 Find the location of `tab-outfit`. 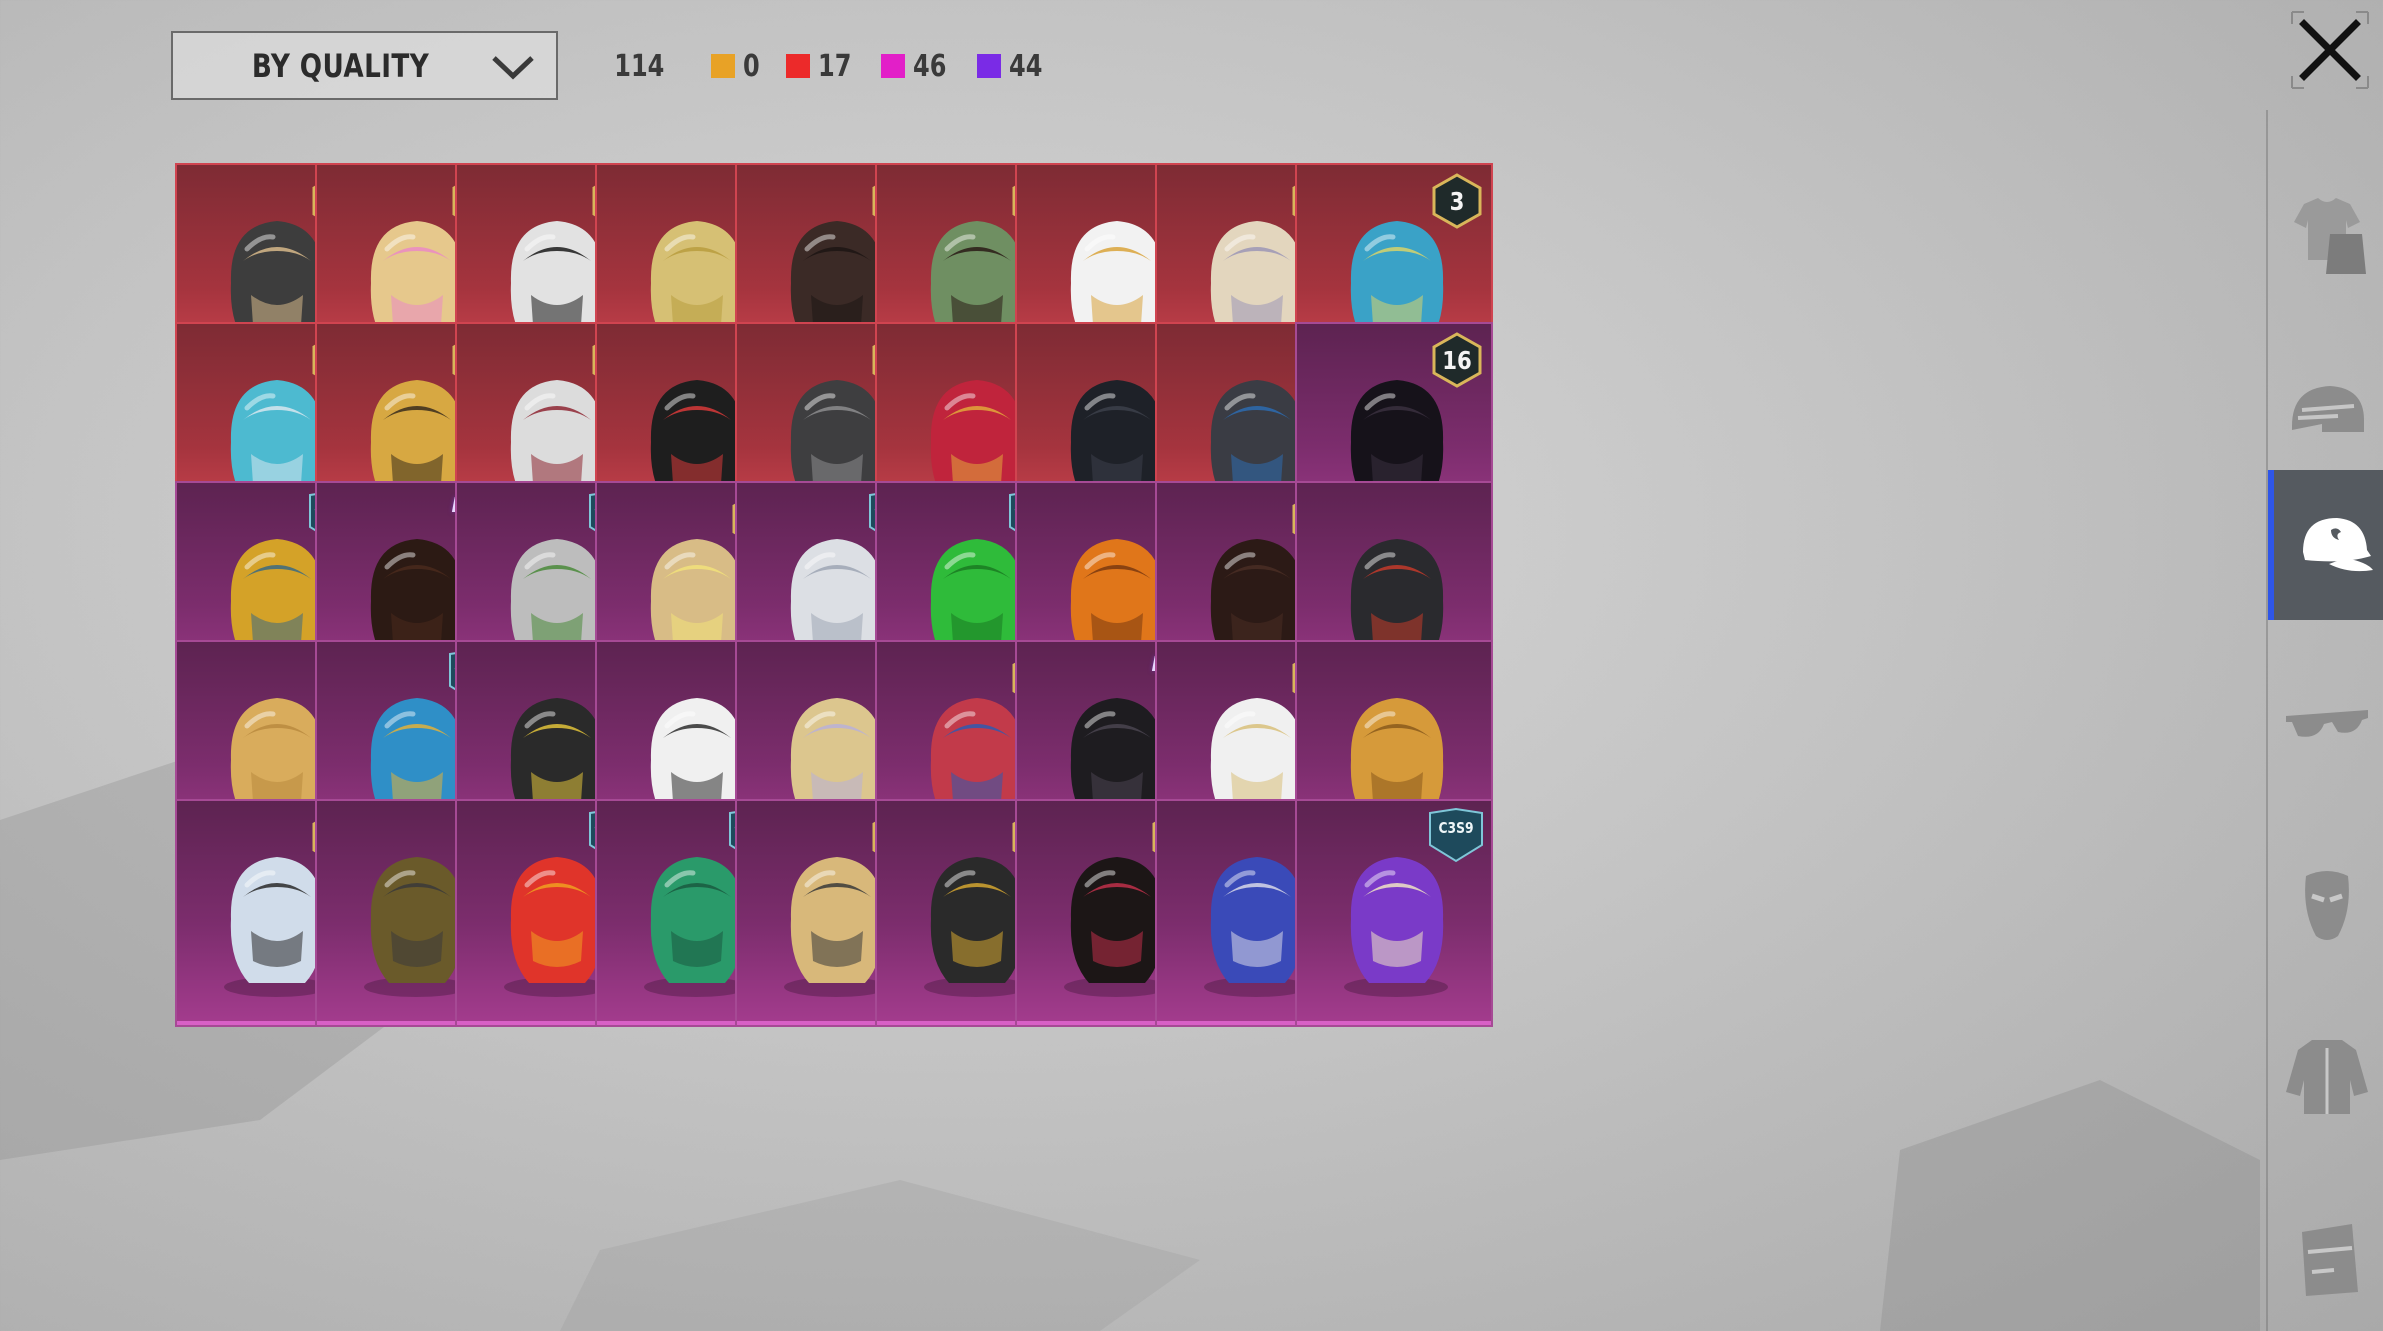

tab-outfit is located at coordinates (2325, 235).